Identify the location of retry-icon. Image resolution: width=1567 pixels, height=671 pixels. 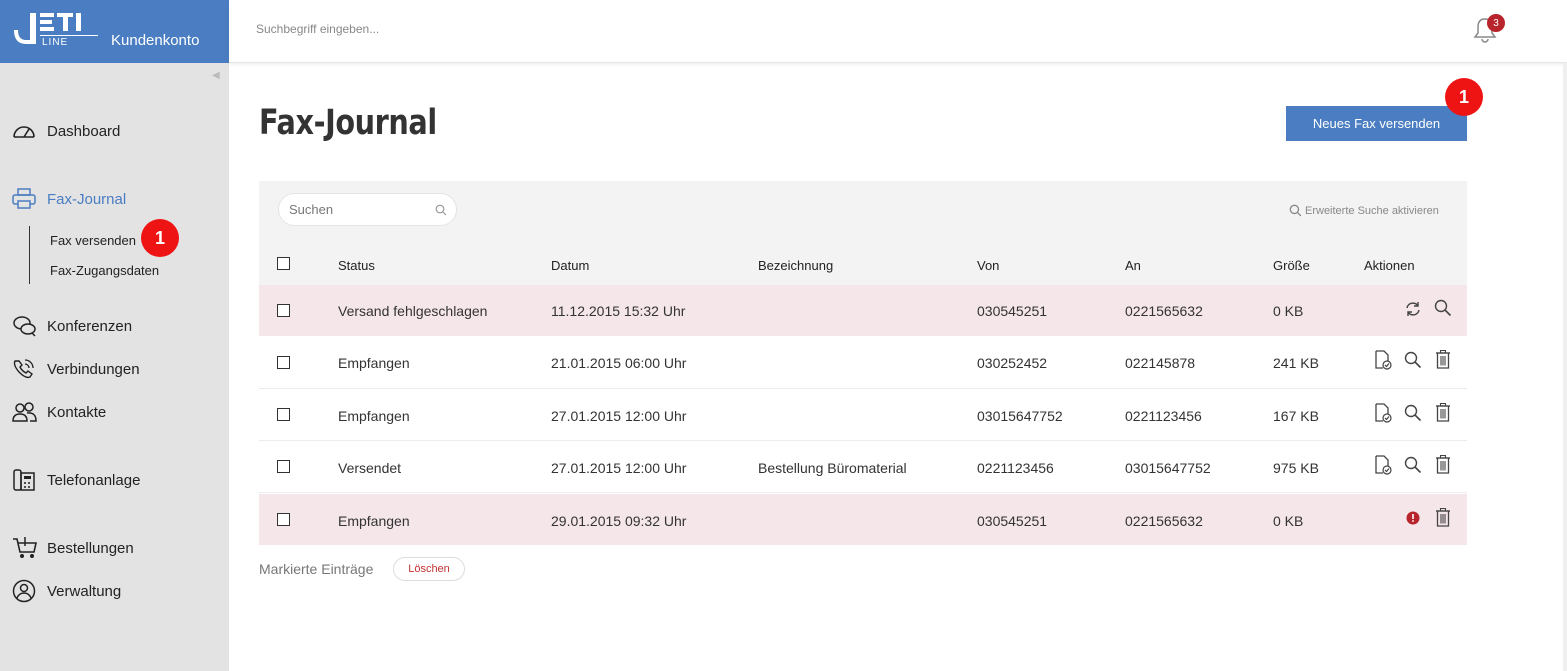
(1413, 309).